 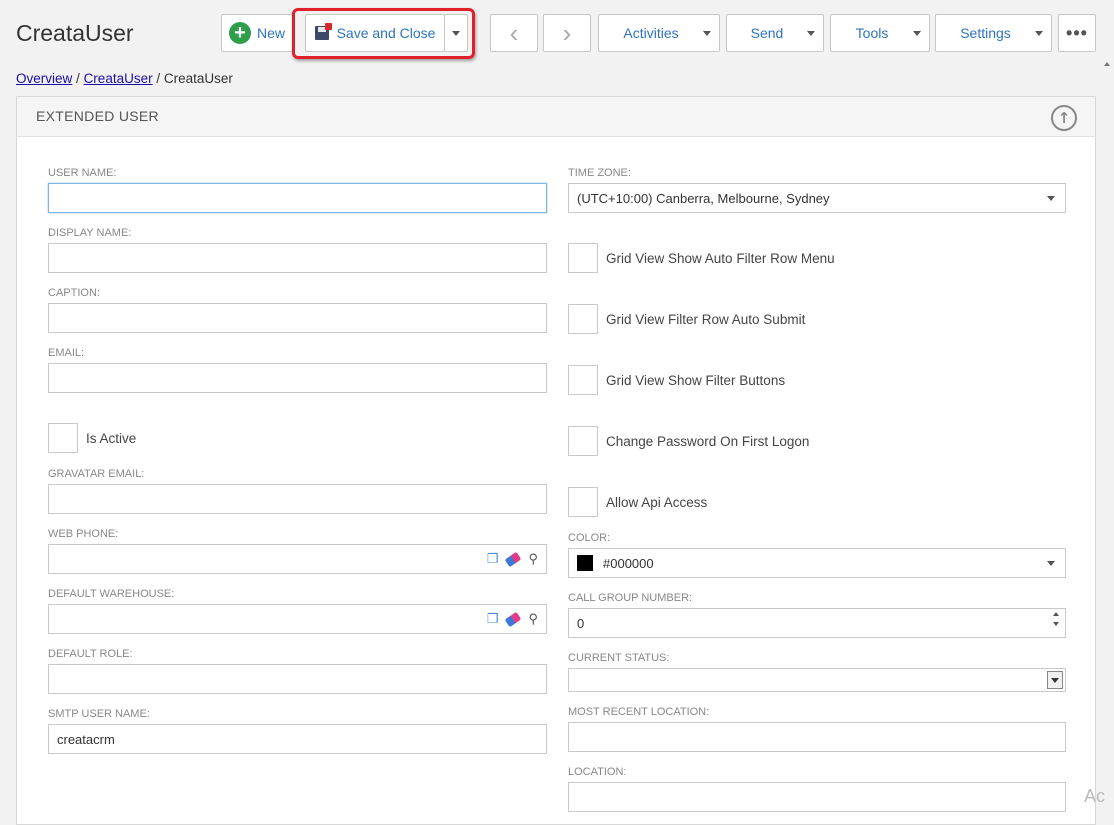 I want to click on ellipsis-icon: •••, so click(x=1077, y=32).